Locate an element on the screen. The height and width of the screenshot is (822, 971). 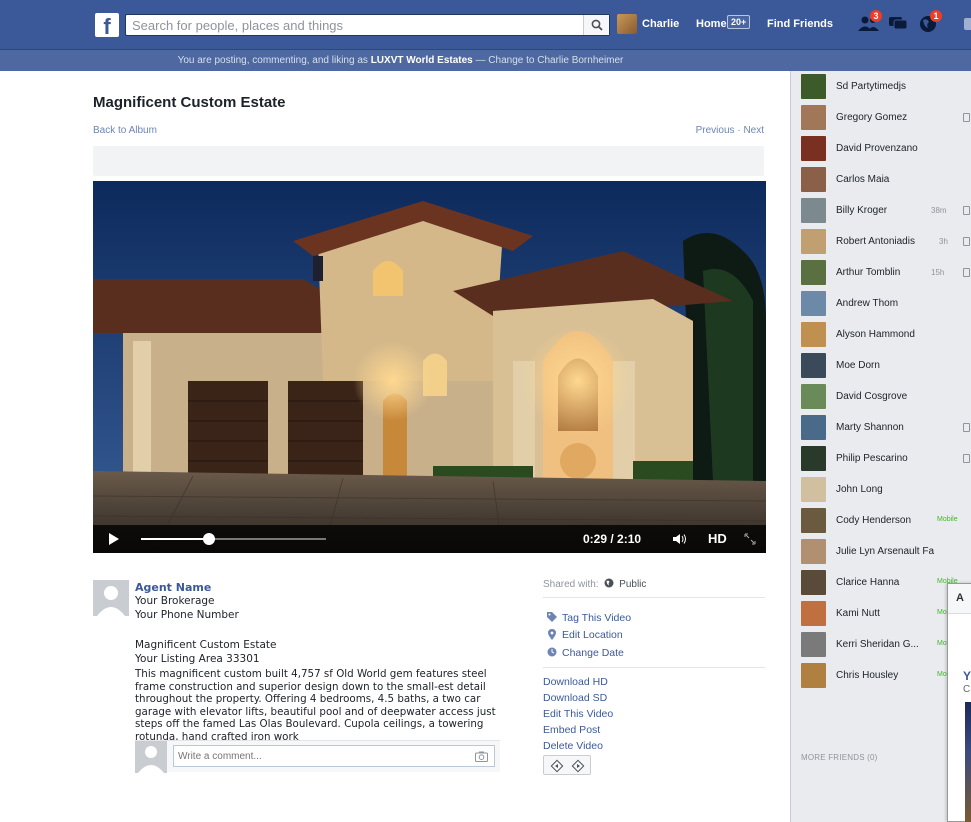
search-box is located at coordinates (367, 25).